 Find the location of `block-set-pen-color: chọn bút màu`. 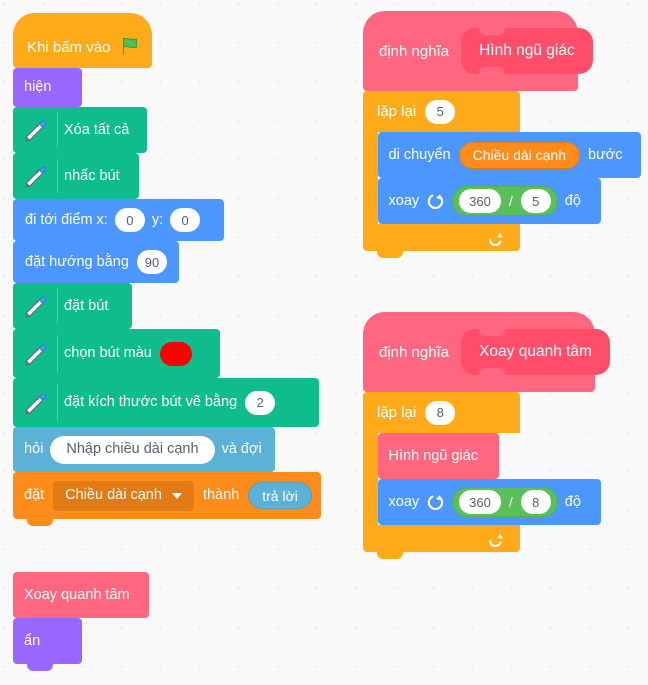

block-set-pen-color: chọn bút màu is located at coordinates (116, 357).